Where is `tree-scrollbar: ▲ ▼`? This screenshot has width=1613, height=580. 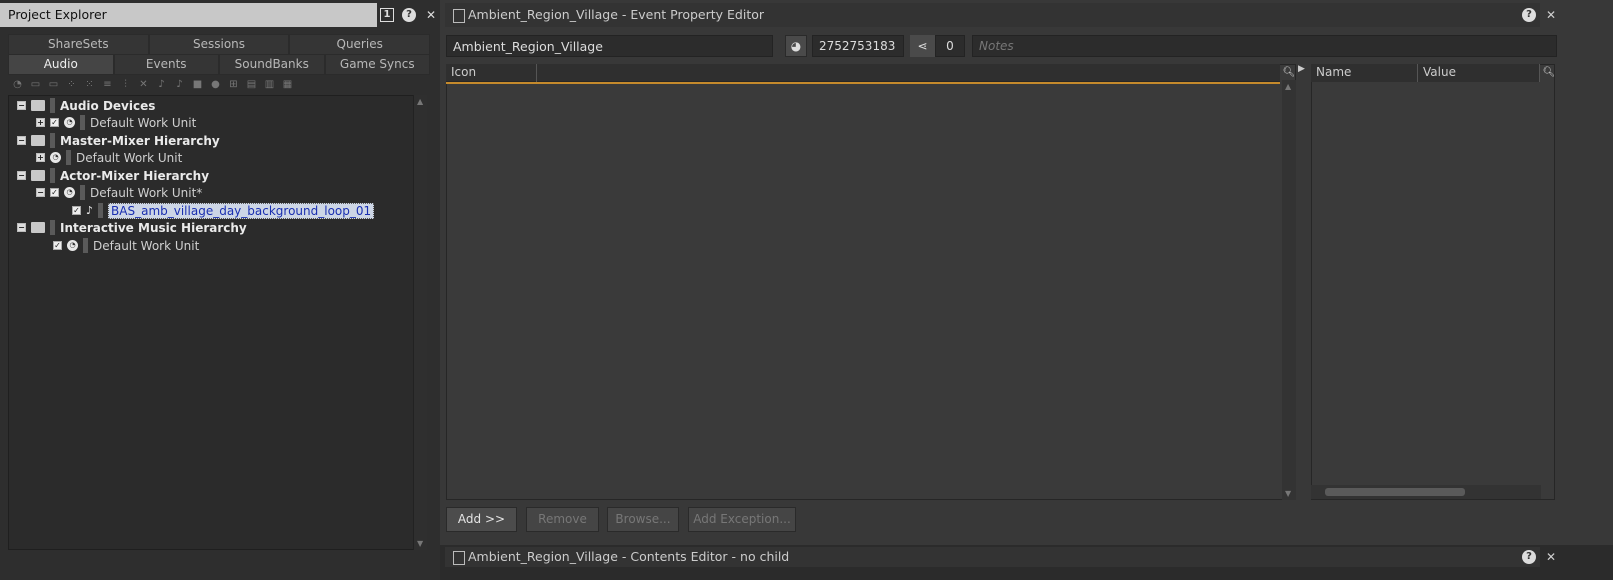
tree-scrollbar: ▲ ▼ is located at coordinates (420, 322).